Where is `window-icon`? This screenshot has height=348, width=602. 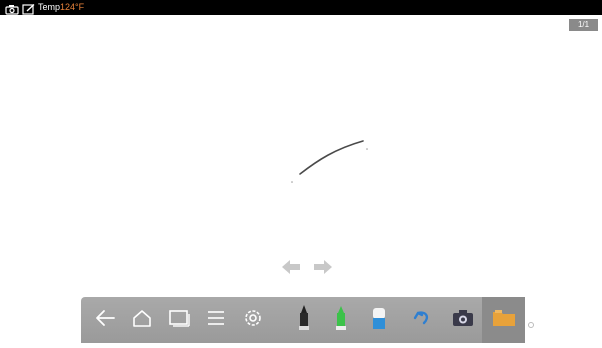 window-icon is located at coordinates (179, 320).